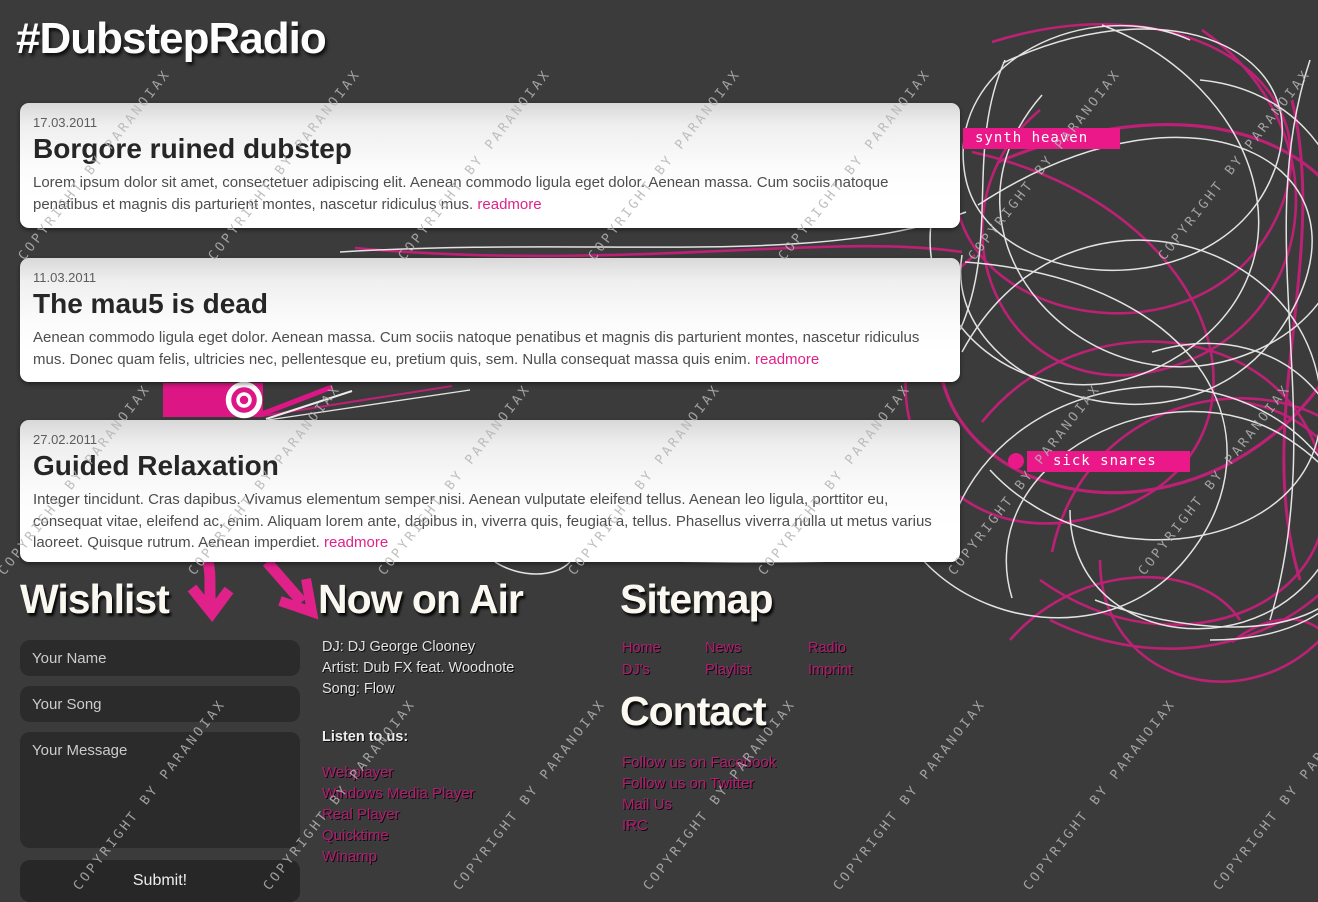  What do you see at coordinates (699, 825) in the screenshot?
I see `contact-link-irc: IRC` at bounding box center [699, 825].